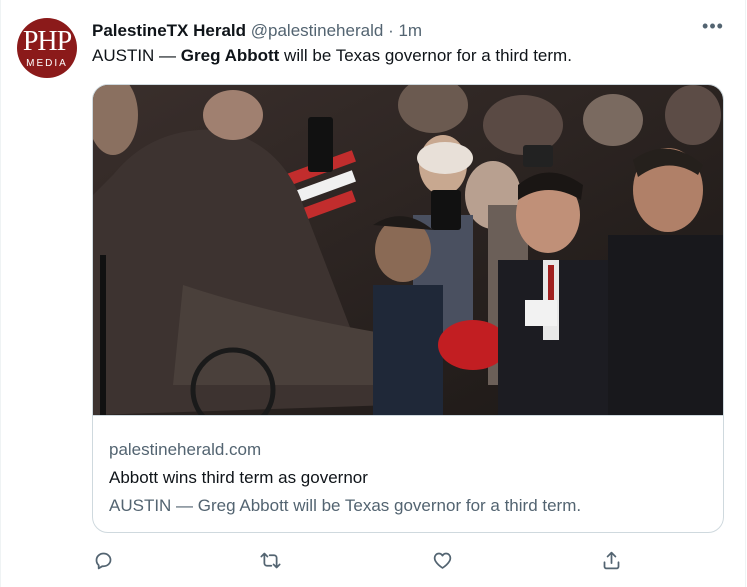  Describe the element at coordinates (317, 30) in the screenshot. I see `user-handle: @palestineherald` at that location.